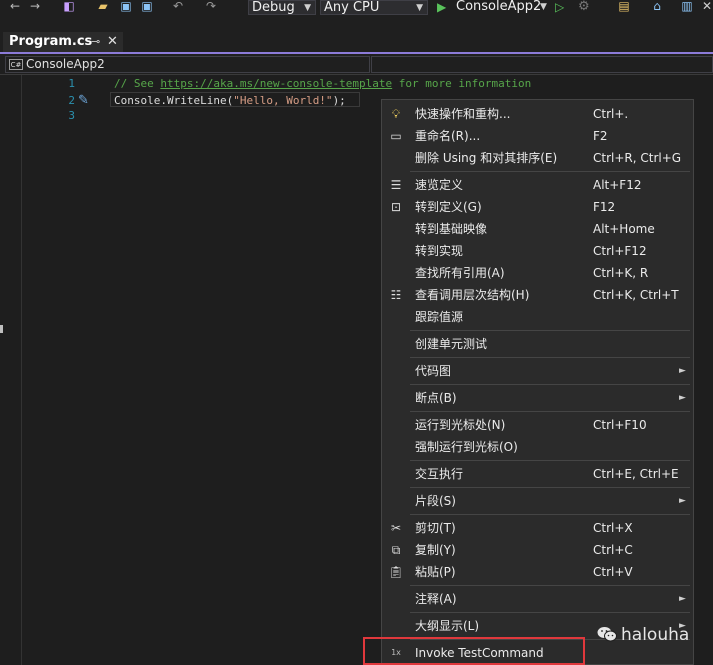  Describe the element at coordinates (447, 626) in the screenshot. I see `menu-label: 大纲显示(L)` at that location.